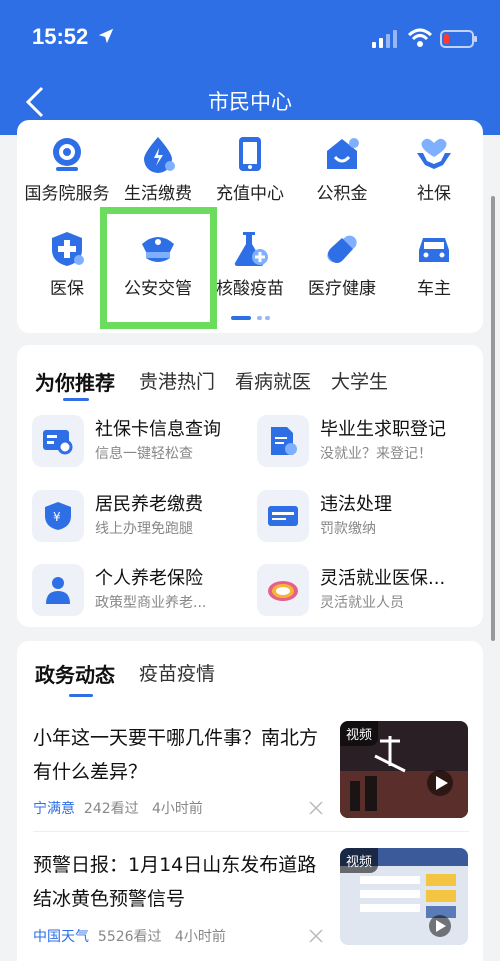  Describe the element at coordinates (58, 442) in the screenshot. I see `social-card-query-icon` at that location.